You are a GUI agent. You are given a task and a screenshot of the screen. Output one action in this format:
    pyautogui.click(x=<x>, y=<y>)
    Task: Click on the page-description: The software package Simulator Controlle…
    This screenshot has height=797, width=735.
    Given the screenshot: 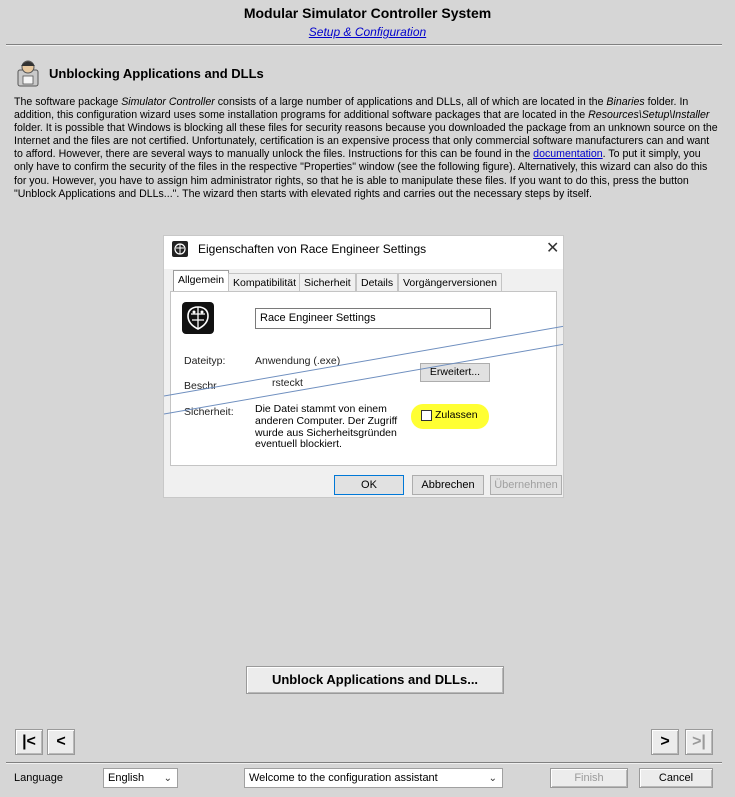 What is the action you would take?
    pyautogui.click(x=366, y=148)
    